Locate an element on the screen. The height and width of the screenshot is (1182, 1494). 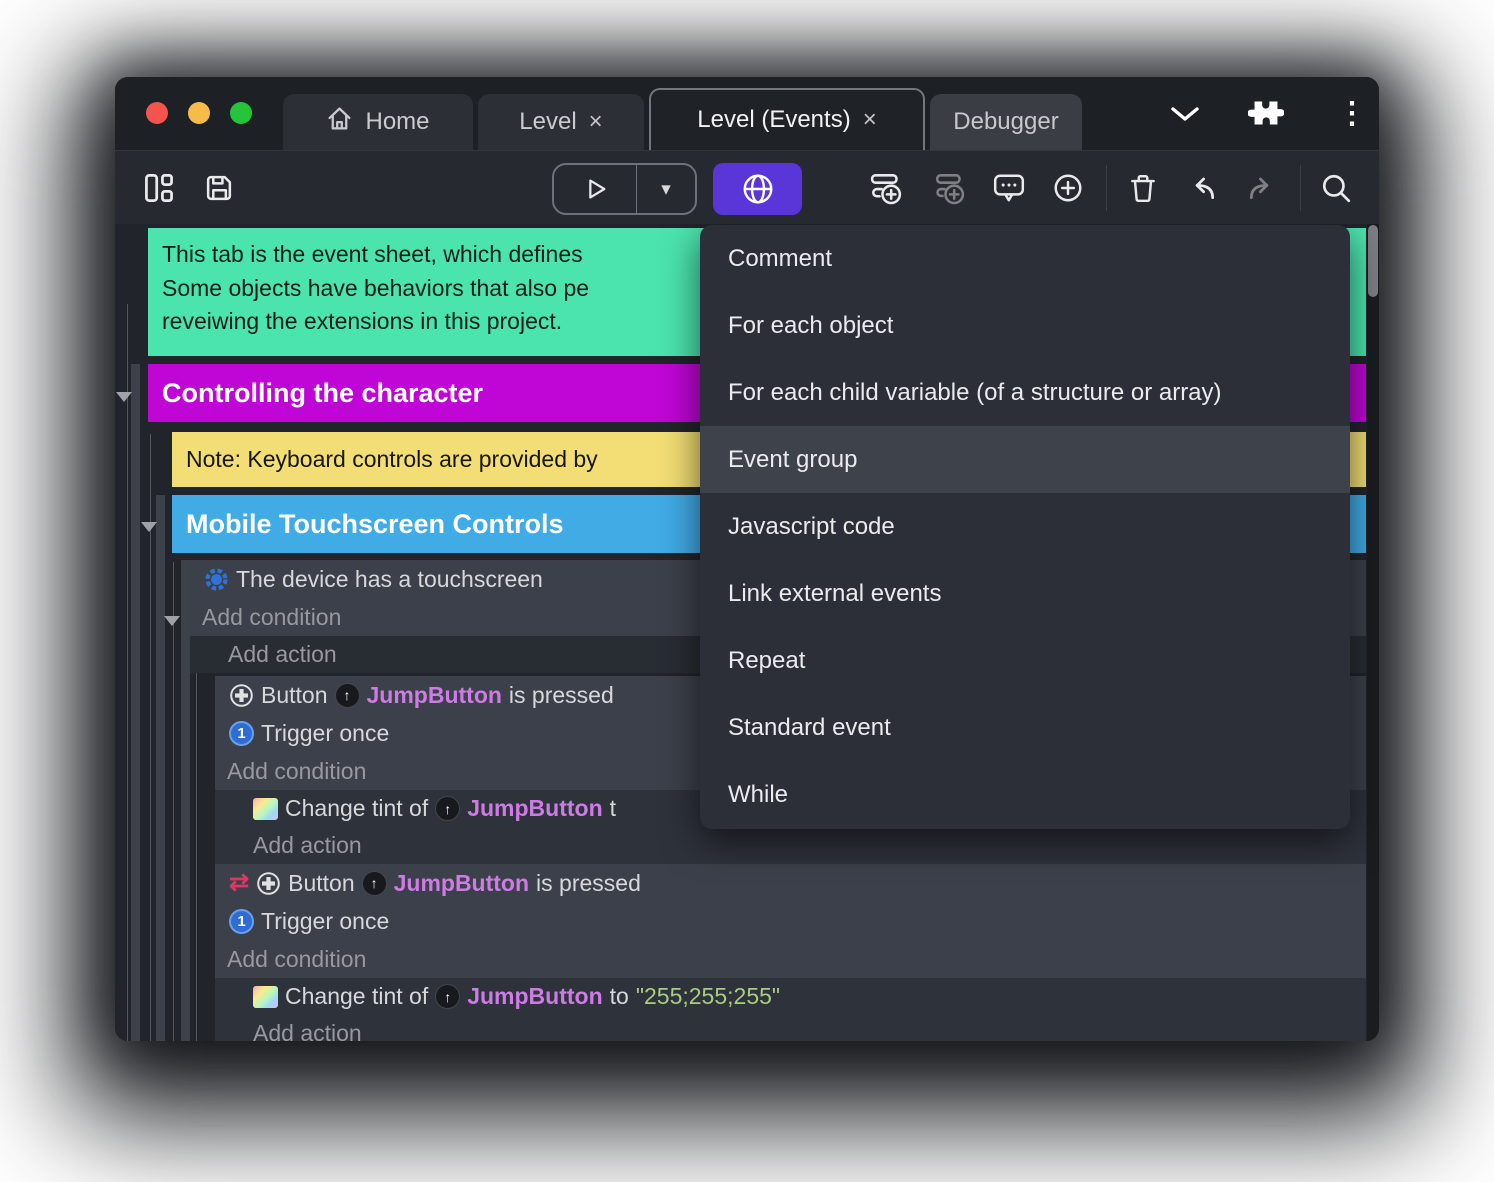
menu-item-while: While is located at coordinates (1025, 794).